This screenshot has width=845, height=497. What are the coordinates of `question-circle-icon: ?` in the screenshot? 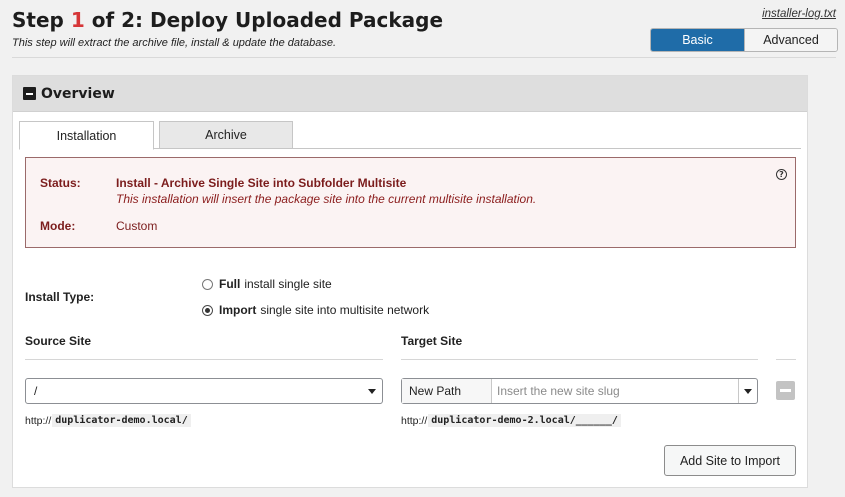 It's located at (781, 174).